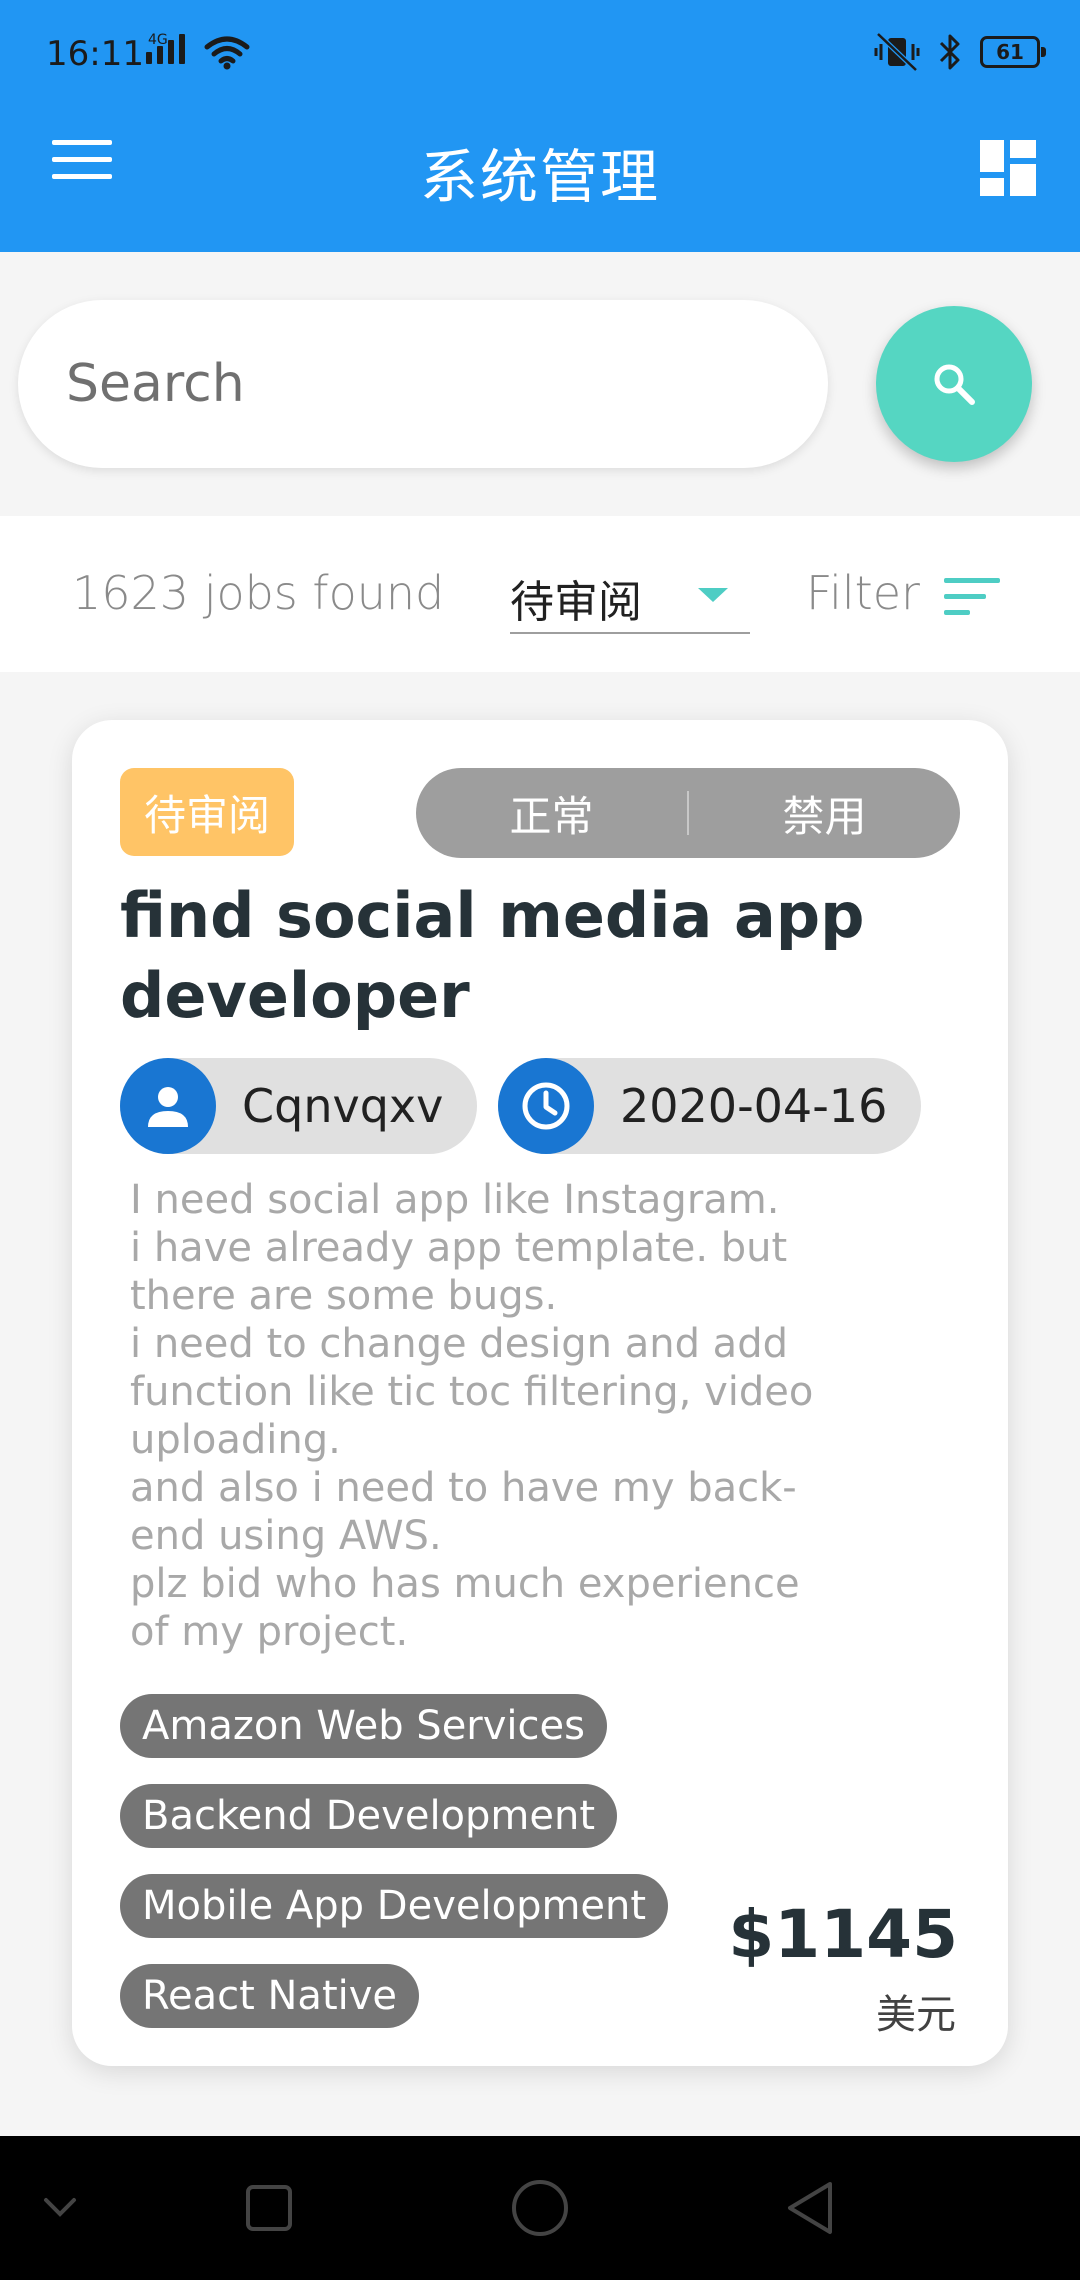 The width and height of the screenshot is (1080, 2280). What do you see at coordinates (1008, 168) in the screenshot?
I see `dashboard-icon` at bounding box center [1008, 168].